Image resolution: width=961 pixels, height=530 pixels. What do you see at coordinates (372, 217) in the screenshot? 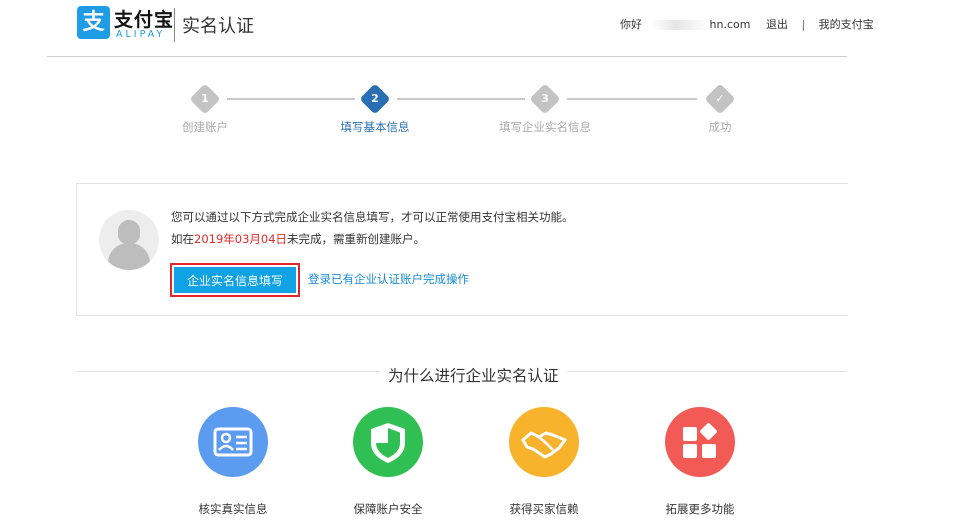
I see `notice-text: 您可以通过以下方式完成企业实名信息填写，才可以正常使用支付宝相关功能。` at bounding box center [372, 217].